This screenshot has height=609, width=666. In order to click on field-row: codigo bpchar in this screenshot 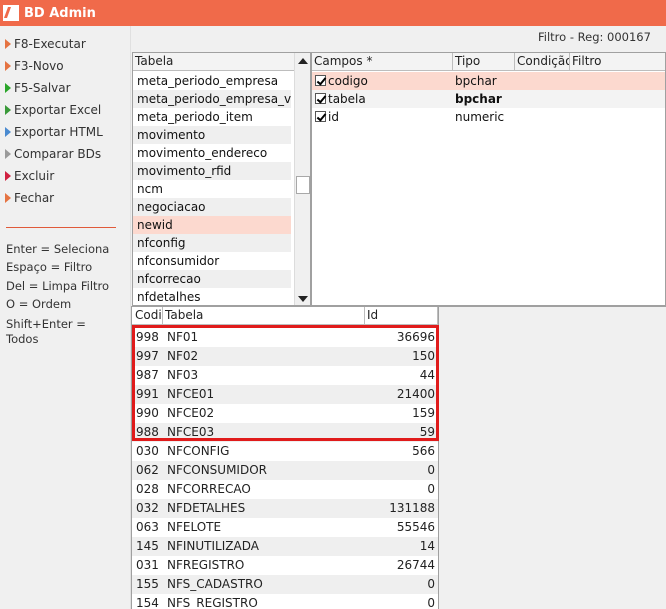, I will do `click(488, 81)`.